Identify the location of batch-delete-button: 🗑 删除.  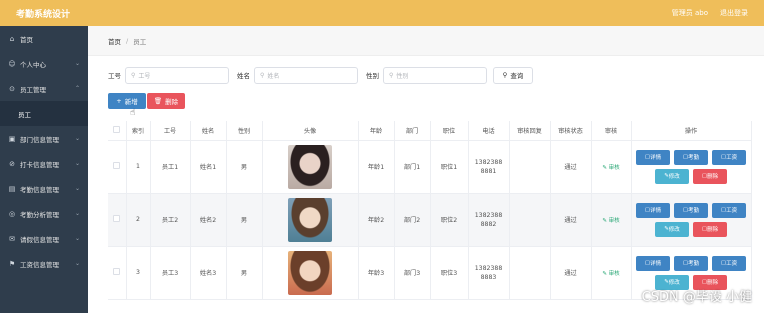
(166, 101).